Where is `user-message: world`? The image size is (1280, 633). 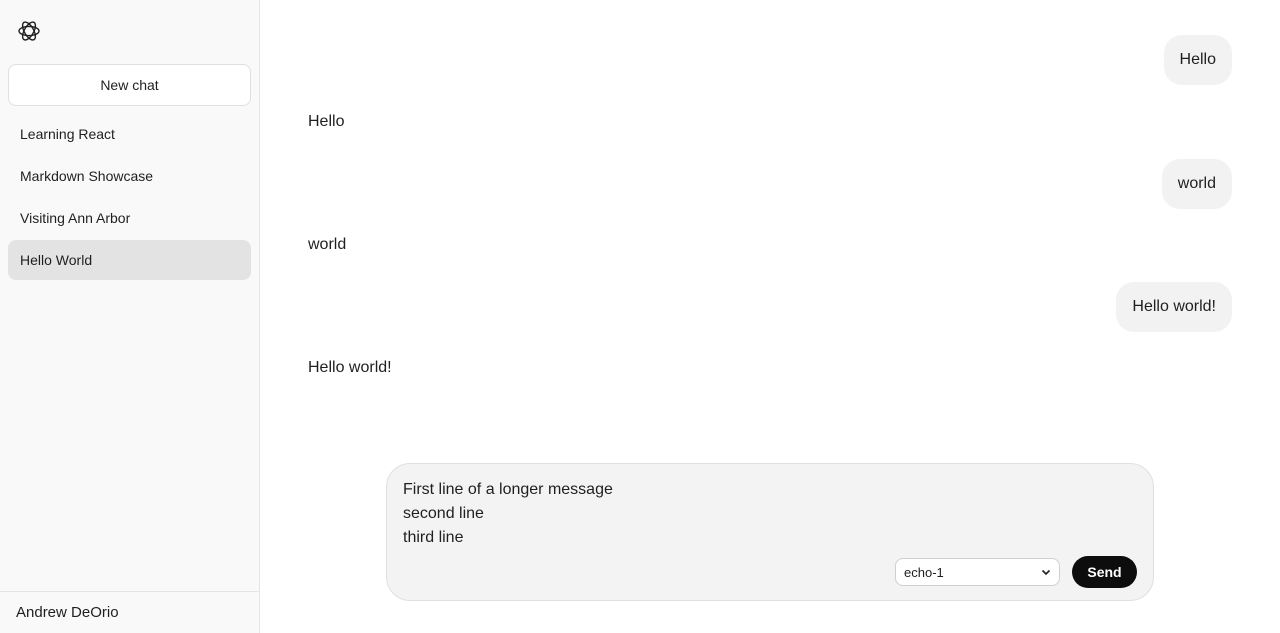
user-message: world is located at coordinates (1196, 184).